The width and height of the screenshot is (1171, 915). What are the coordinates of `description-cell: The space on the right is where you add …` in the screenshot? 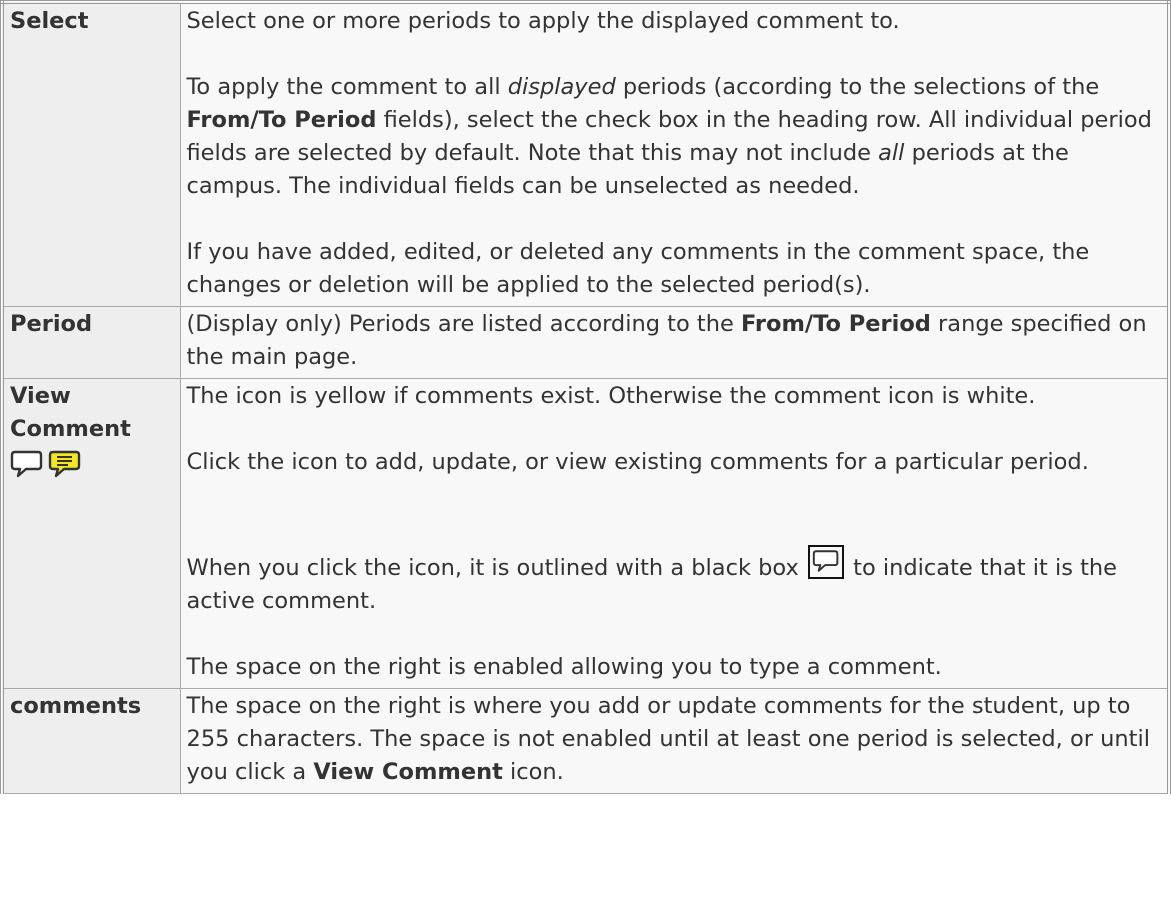 It's located at (674, 741).